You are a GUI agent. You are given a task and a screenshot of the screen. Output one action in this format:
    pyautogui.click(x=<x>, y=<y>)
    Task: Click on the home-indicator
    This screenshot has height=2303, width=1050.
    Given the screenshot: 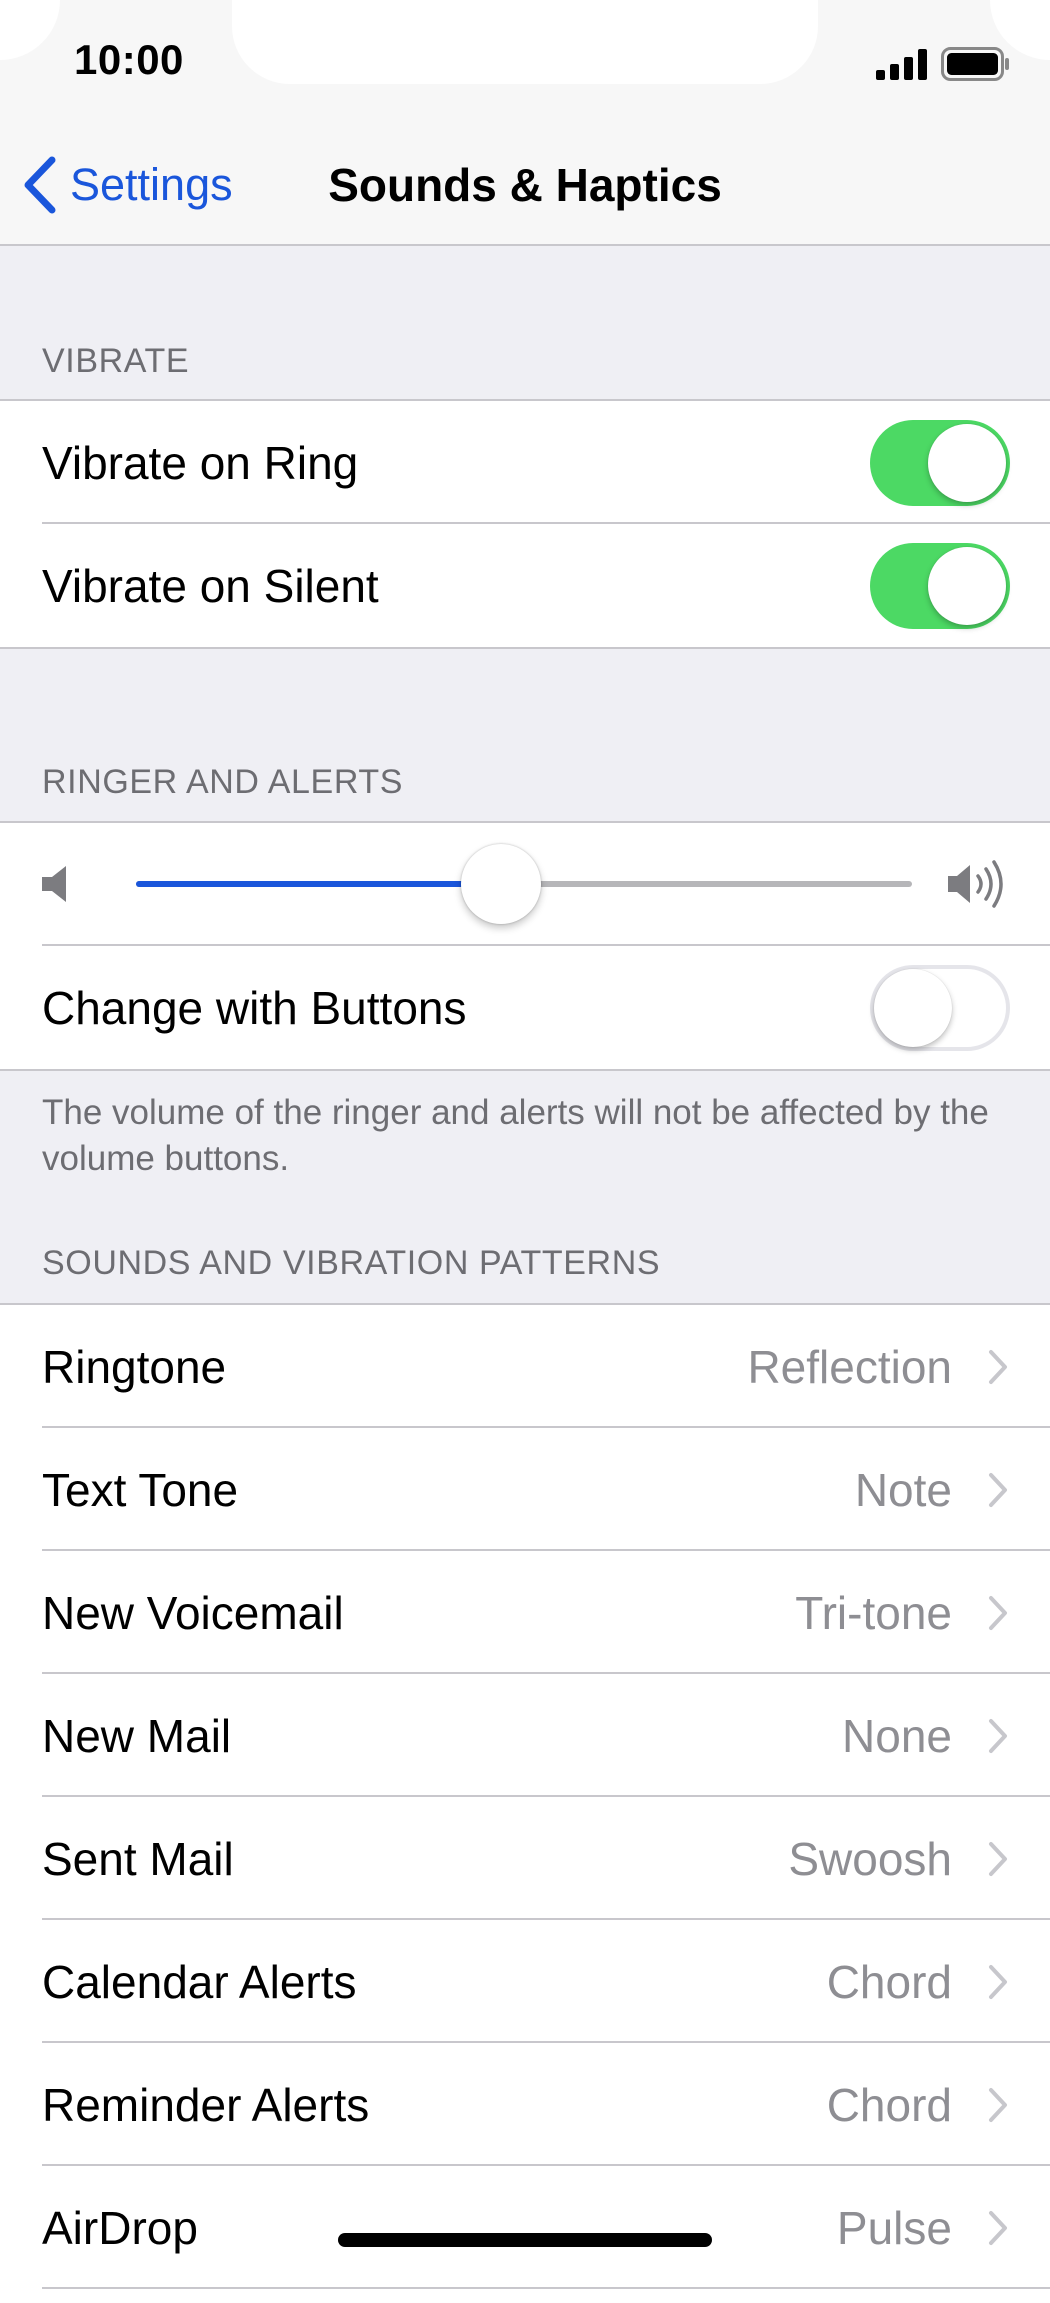 What is the action you would take?
    pyautogui.click(x=525, y=2240)
    